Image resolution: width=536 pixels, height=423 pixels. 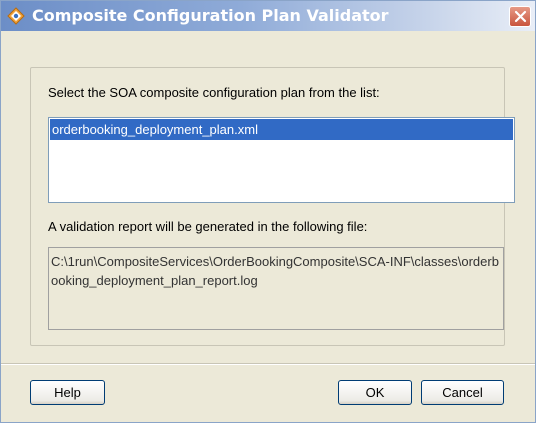 What do you see at coordinates (67, 392) in the screenshot?
I see `help-button: Help` at bounding box center [67, 392].